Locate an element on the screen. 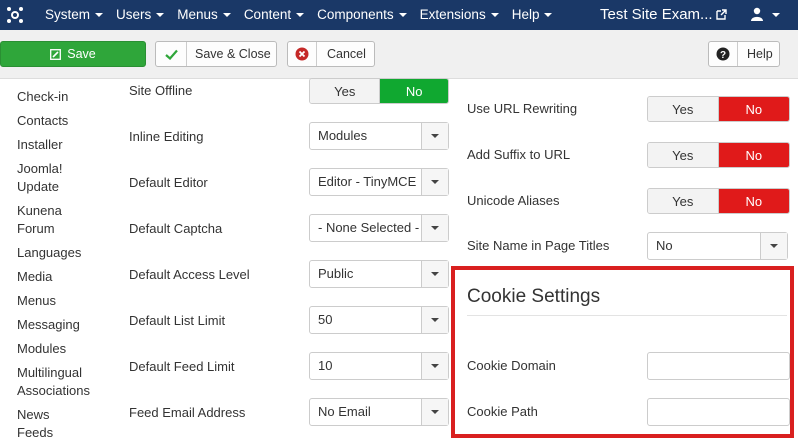 The image size is (798, 444). unicode-aliases-yes: Yes is located at coordinates (683, 201).